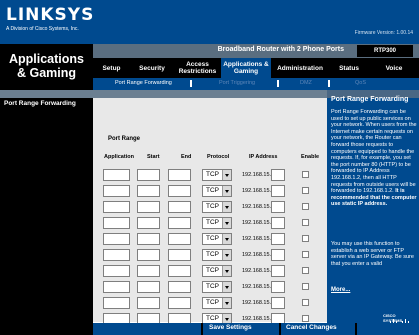  Describe the element at coordinates (191, 83) in the screenshot. I see `subtab-separator` at that location.